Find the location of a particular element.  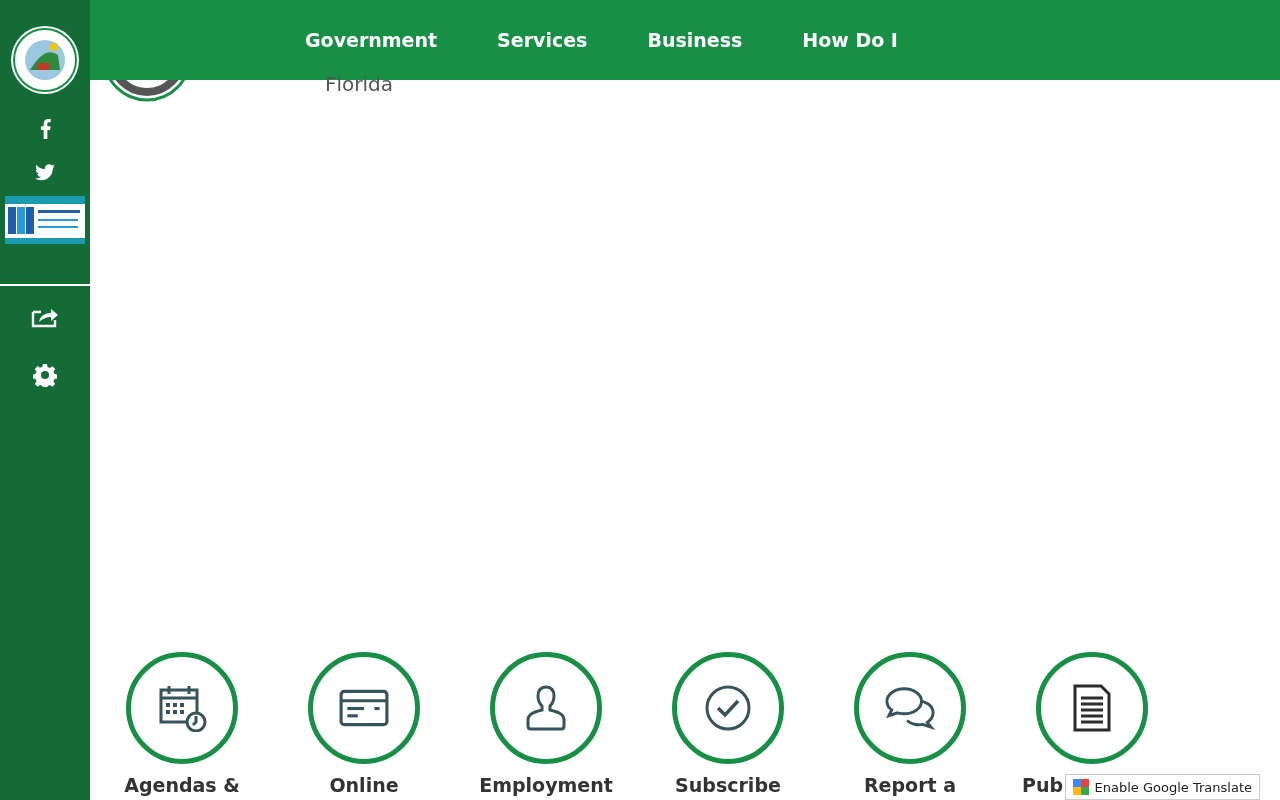

quick-link-label: Subscribe is located at coordinates (728, 785).